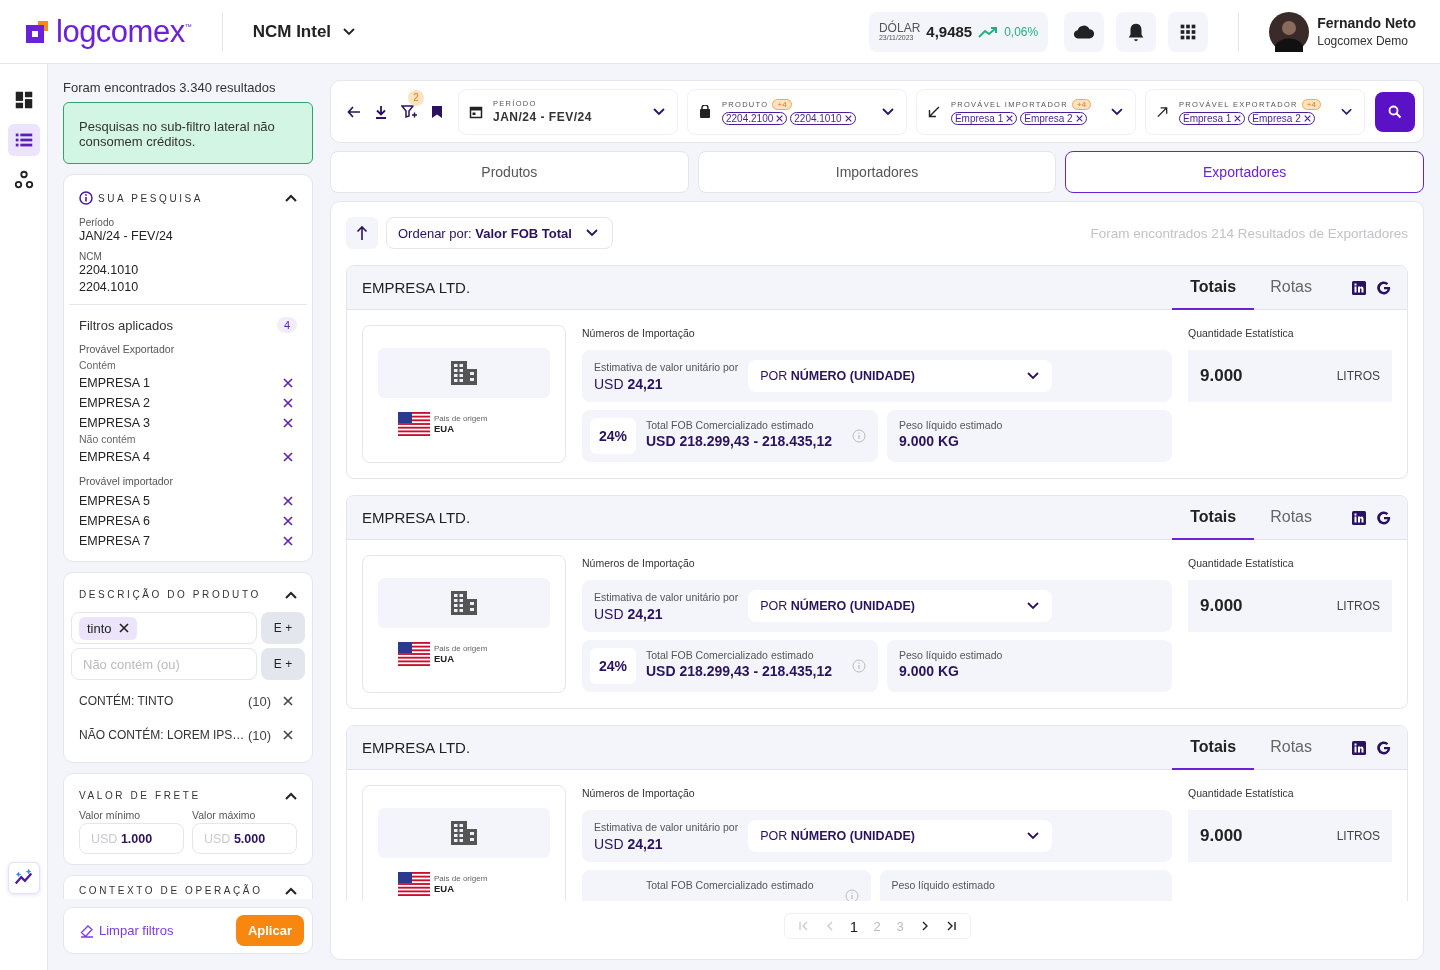  Describe the element at coordinates (739, 441) in the screenshot. I see `stat-value: USD 218.299,43 - 218.435,12` at that location.